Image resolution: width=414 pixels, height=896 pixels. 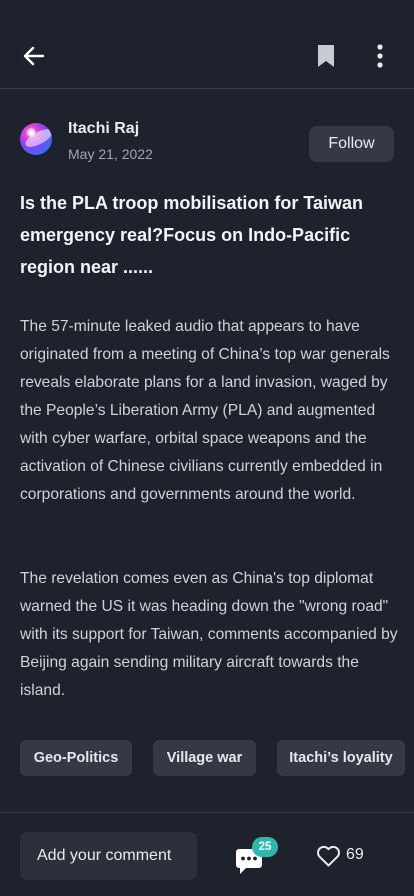 I want to click on header-divider, so click(x=207, y=88).